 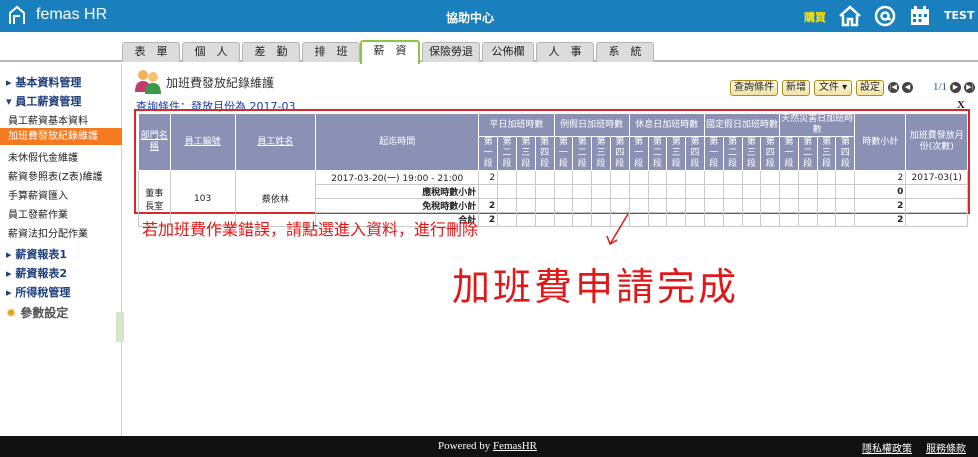 What do you see at coordinates (61, 254) in the screenshot?
I see `sidebar-section-report1: ▸ 薪資報表1` at bounding box center [61, 254].